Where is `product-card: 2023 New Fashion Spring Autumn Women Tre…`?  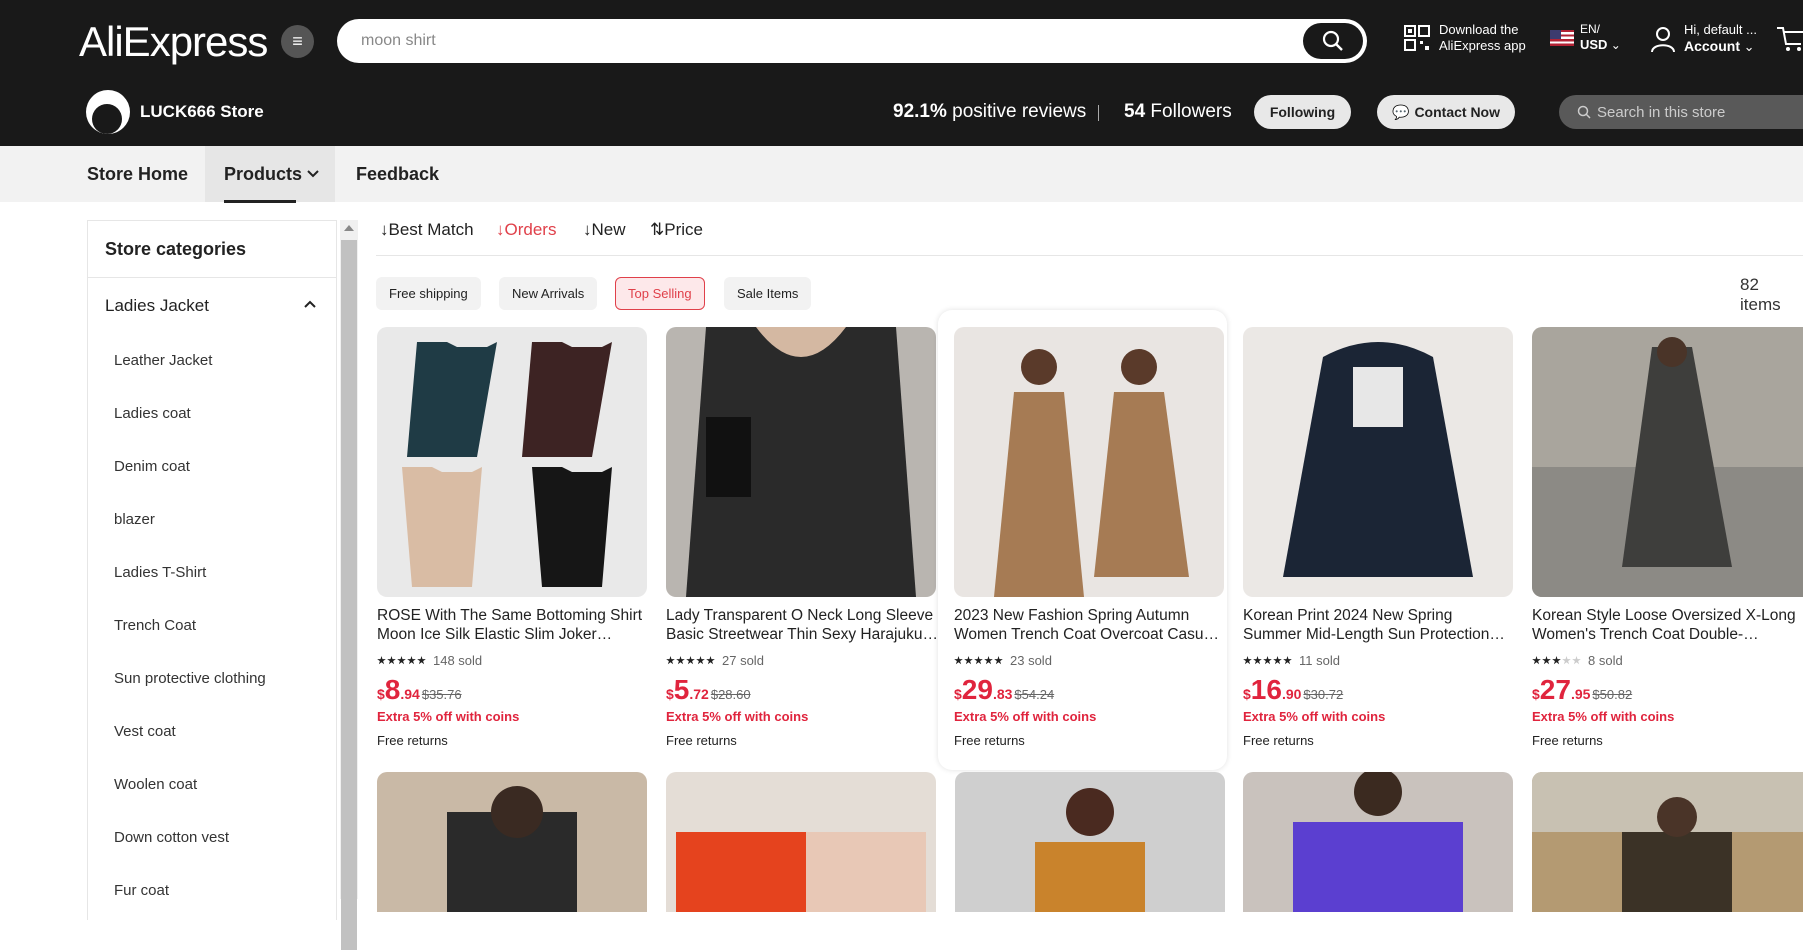
product-card: 2023 New Fashion Spring Autumn Women Tre… is located at coordinates (1082, 540).